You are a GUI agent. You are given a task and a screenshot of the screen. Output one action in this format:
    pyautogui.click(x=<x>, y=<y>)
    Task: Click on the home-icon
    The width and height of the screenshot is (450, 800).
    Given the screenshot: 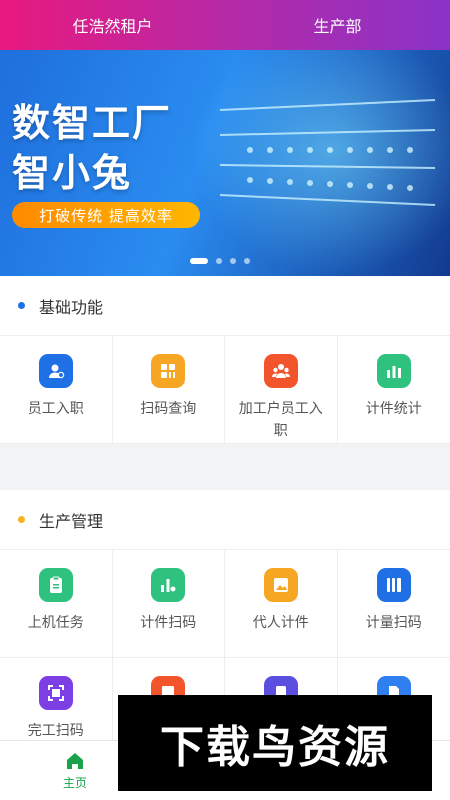 What is the action you would take?
    pyautogui.click(x=75, y=761)
    